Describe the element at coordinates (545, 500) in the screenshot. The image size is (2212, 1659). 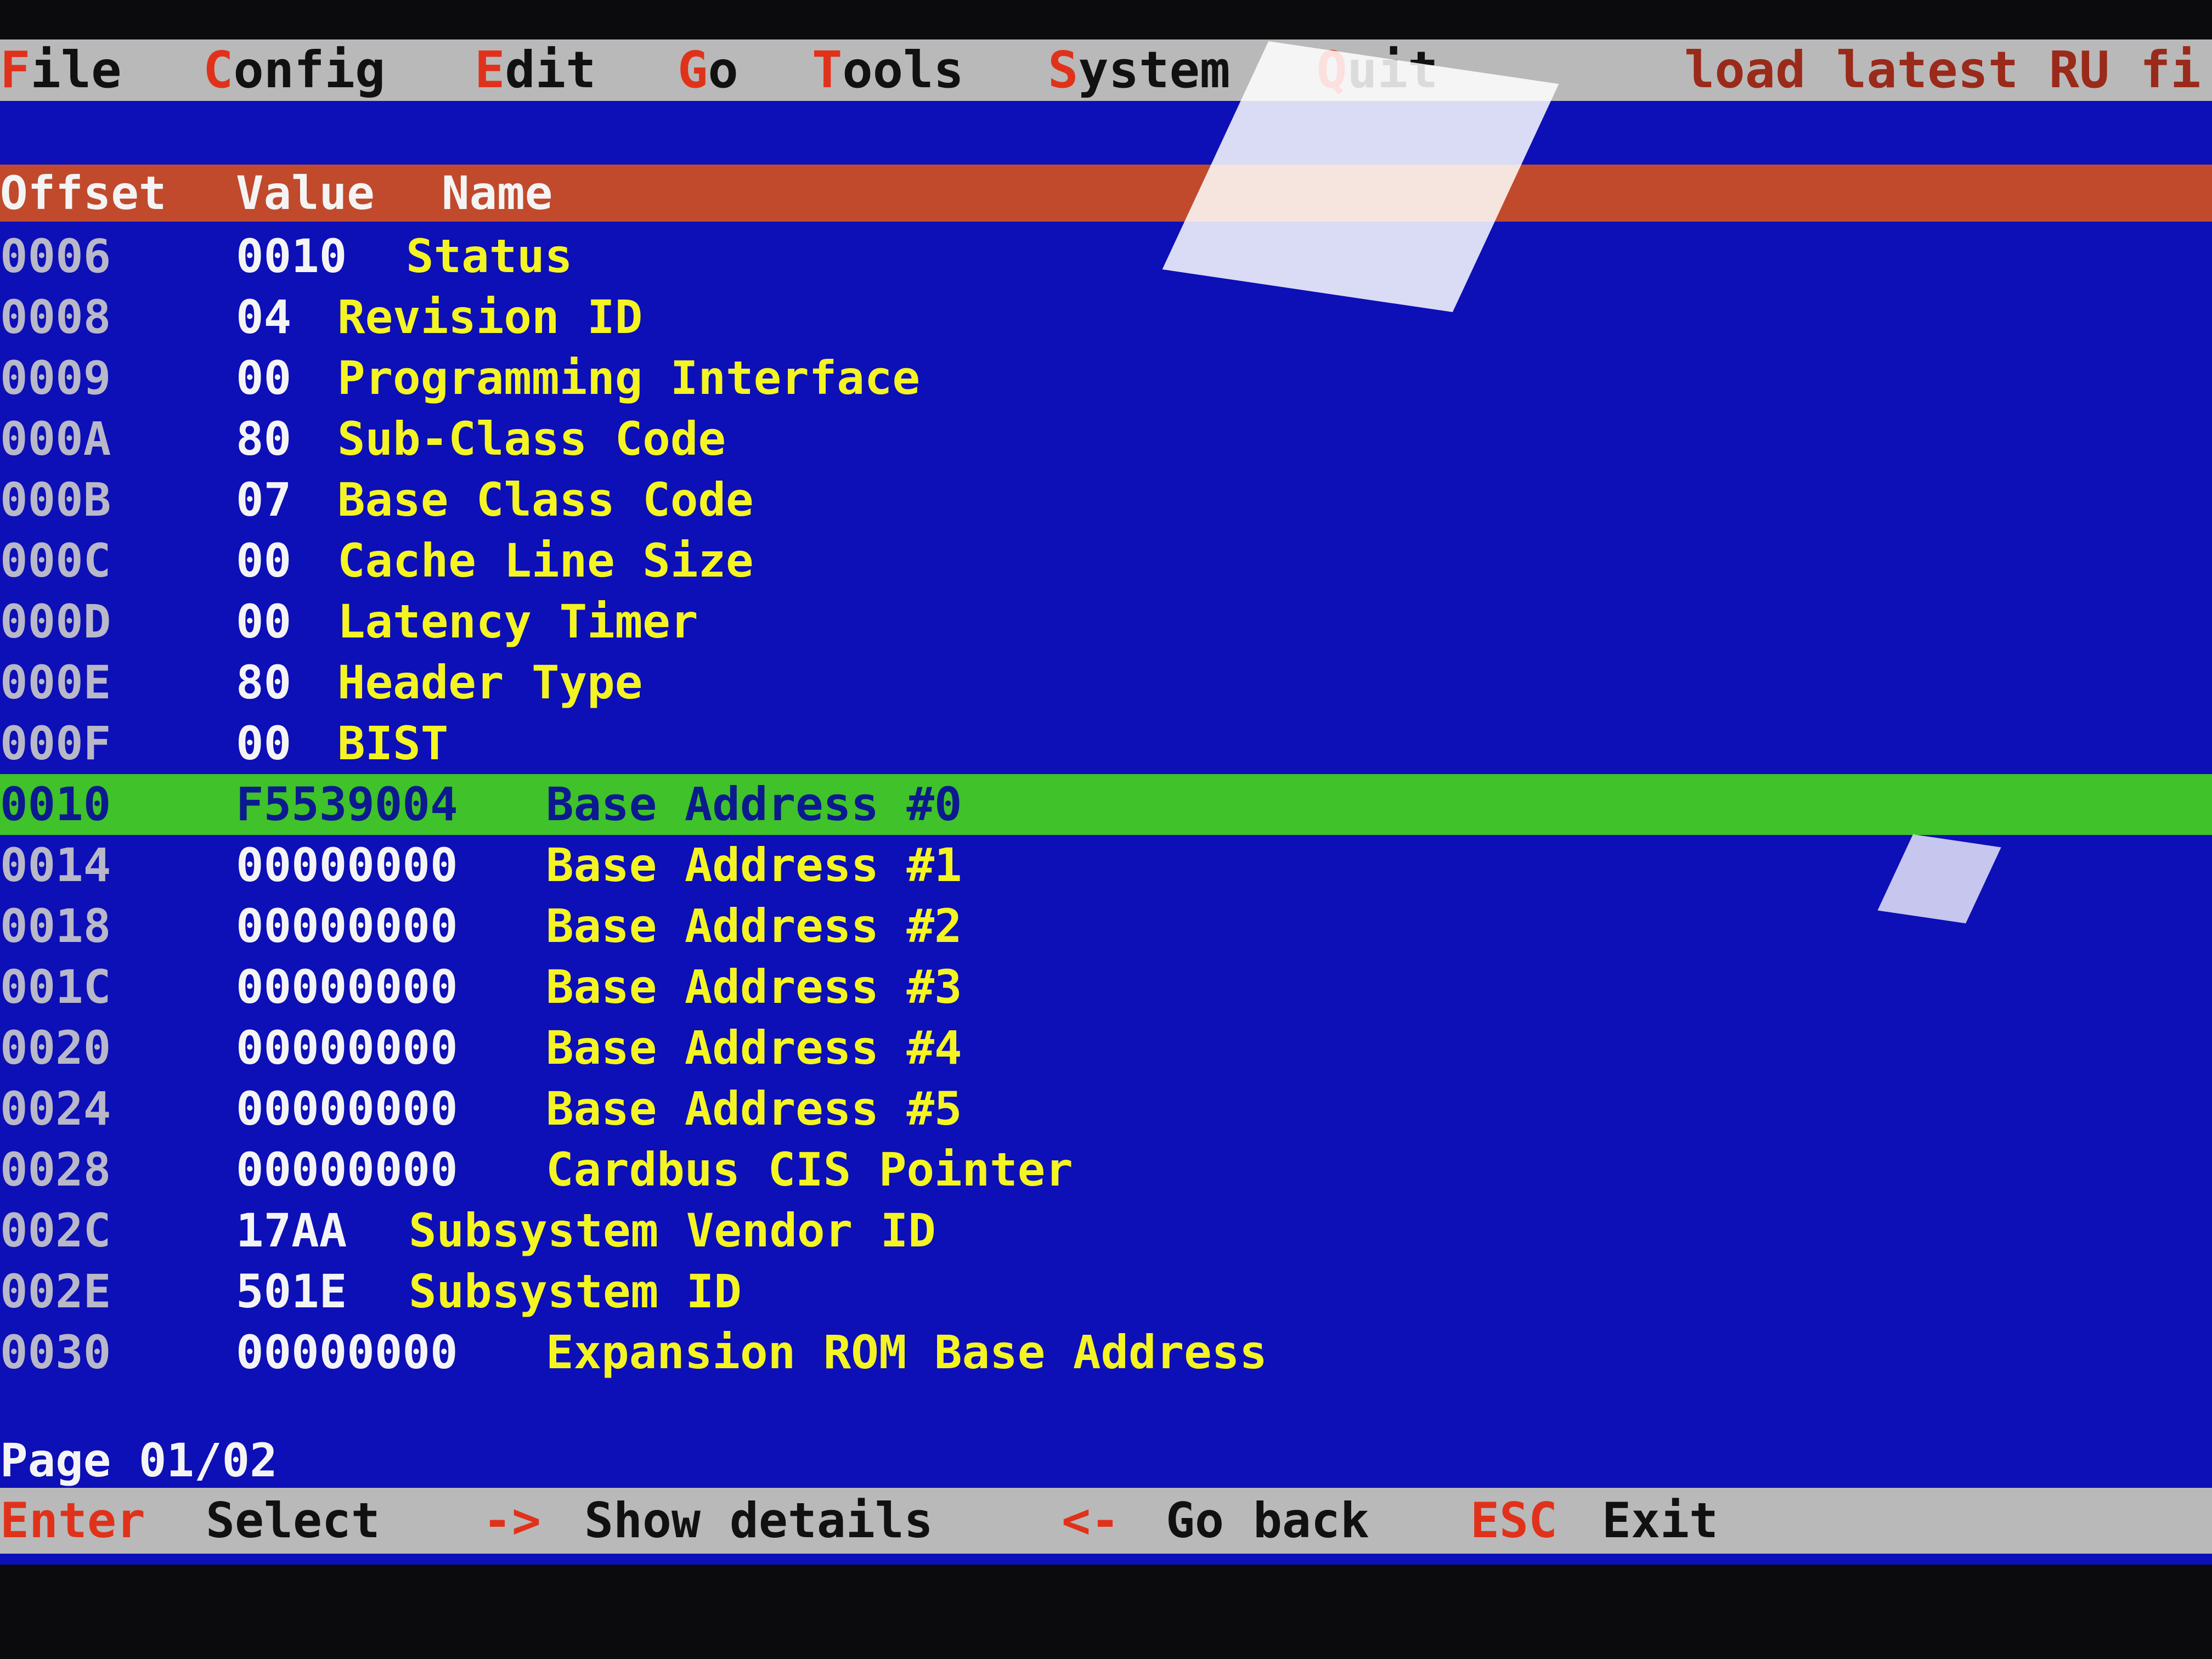
I see `row-name: Base Class Code` at that location.